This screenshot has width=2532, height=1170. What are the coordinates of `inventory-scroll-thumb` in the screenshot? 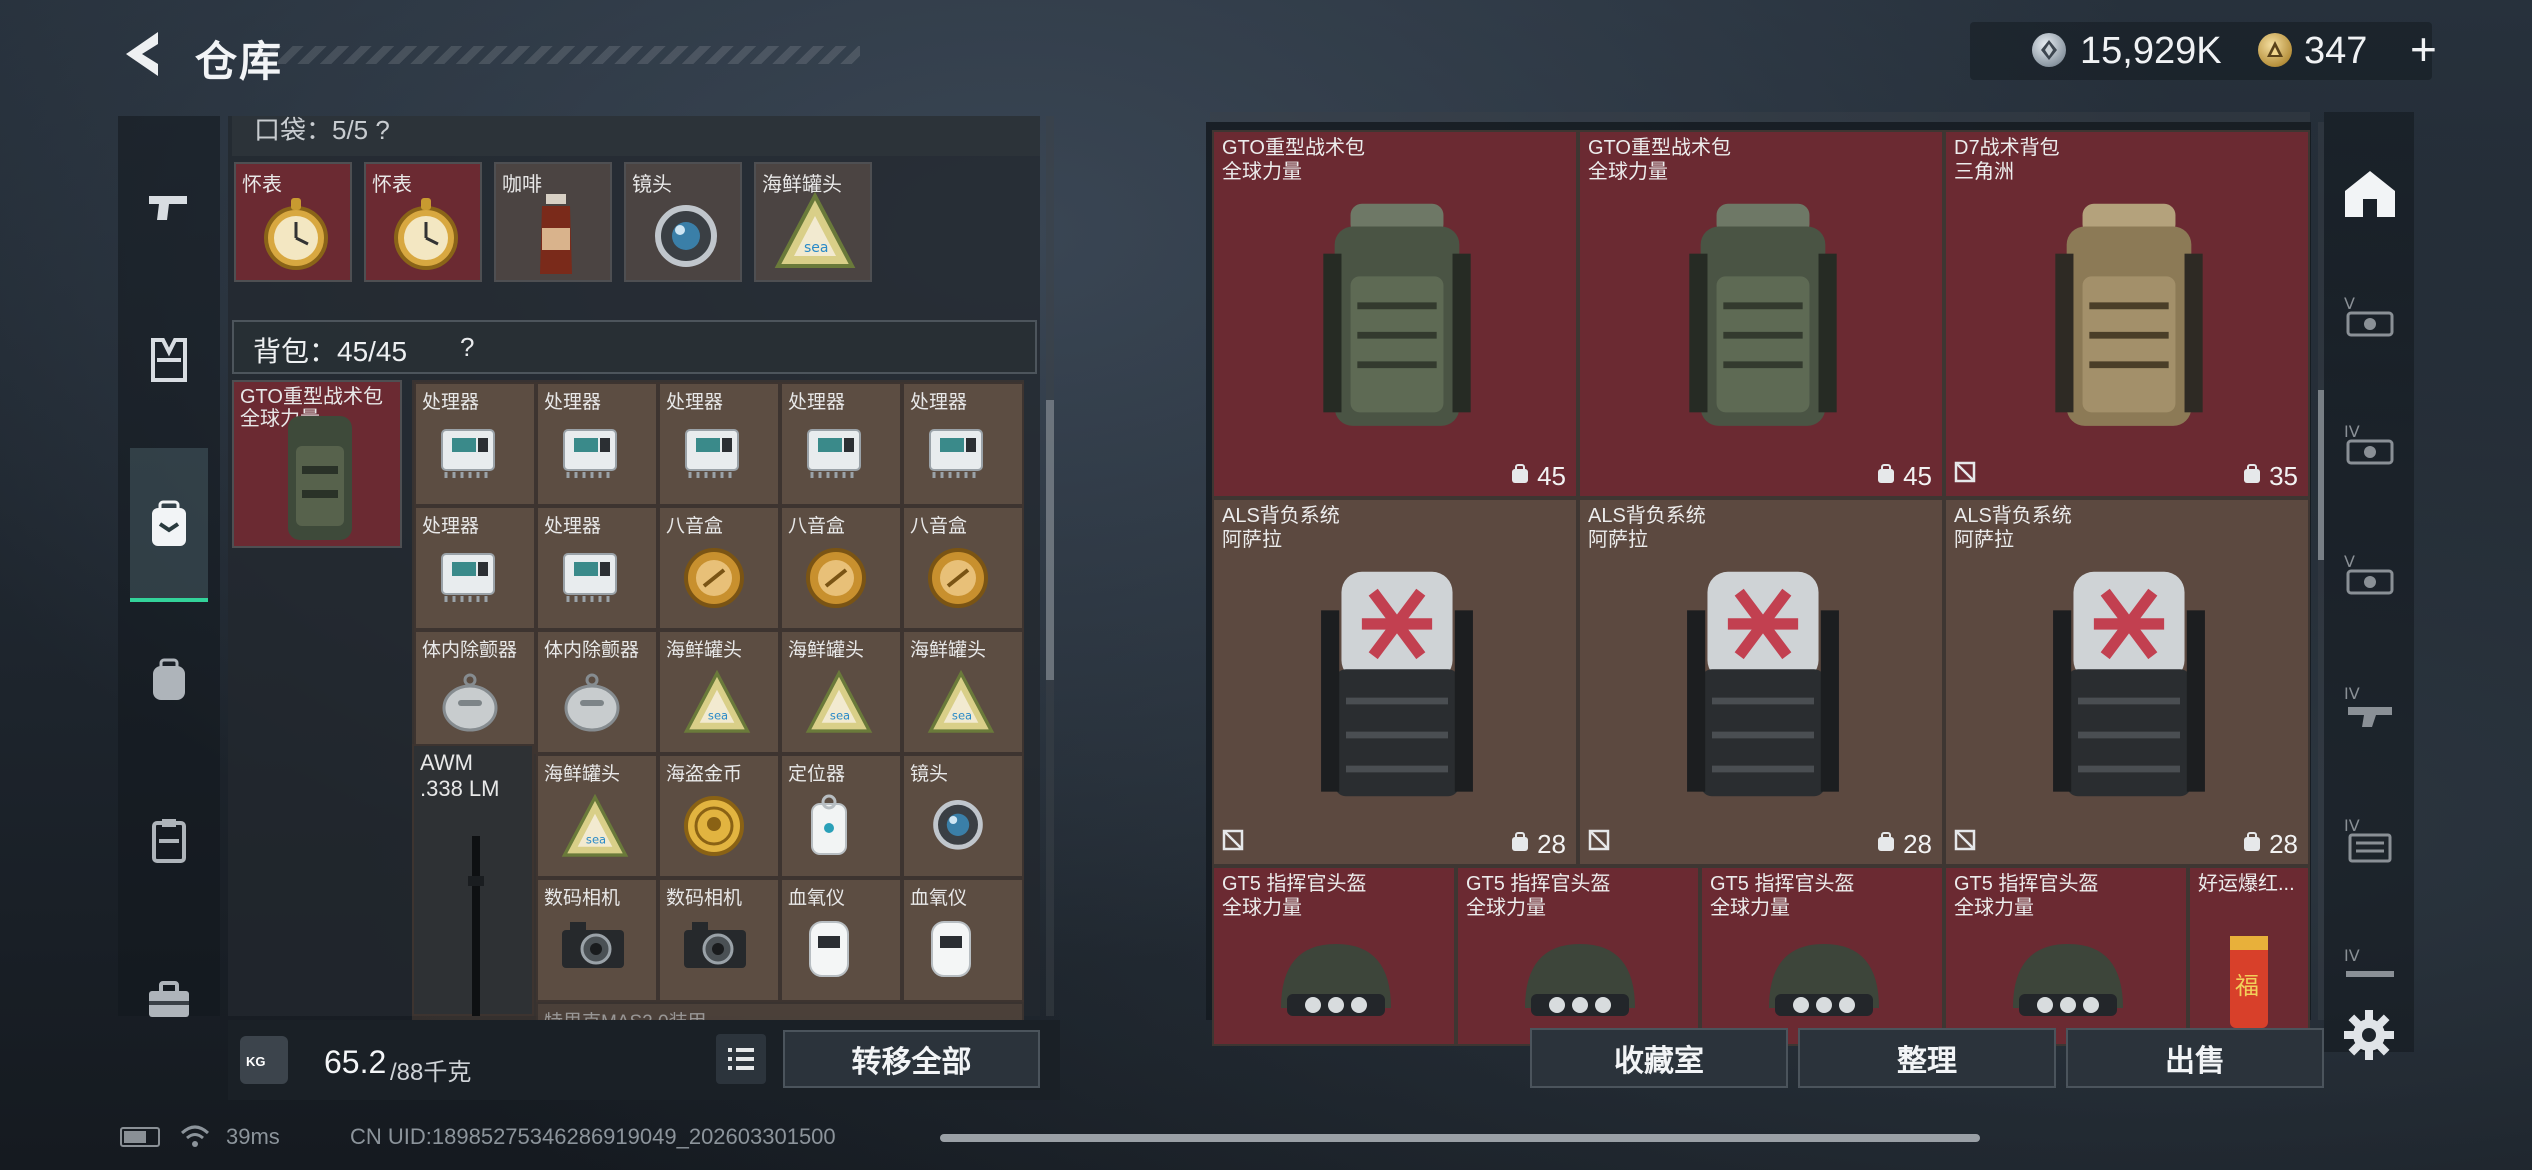 It's located at (1050, 540).